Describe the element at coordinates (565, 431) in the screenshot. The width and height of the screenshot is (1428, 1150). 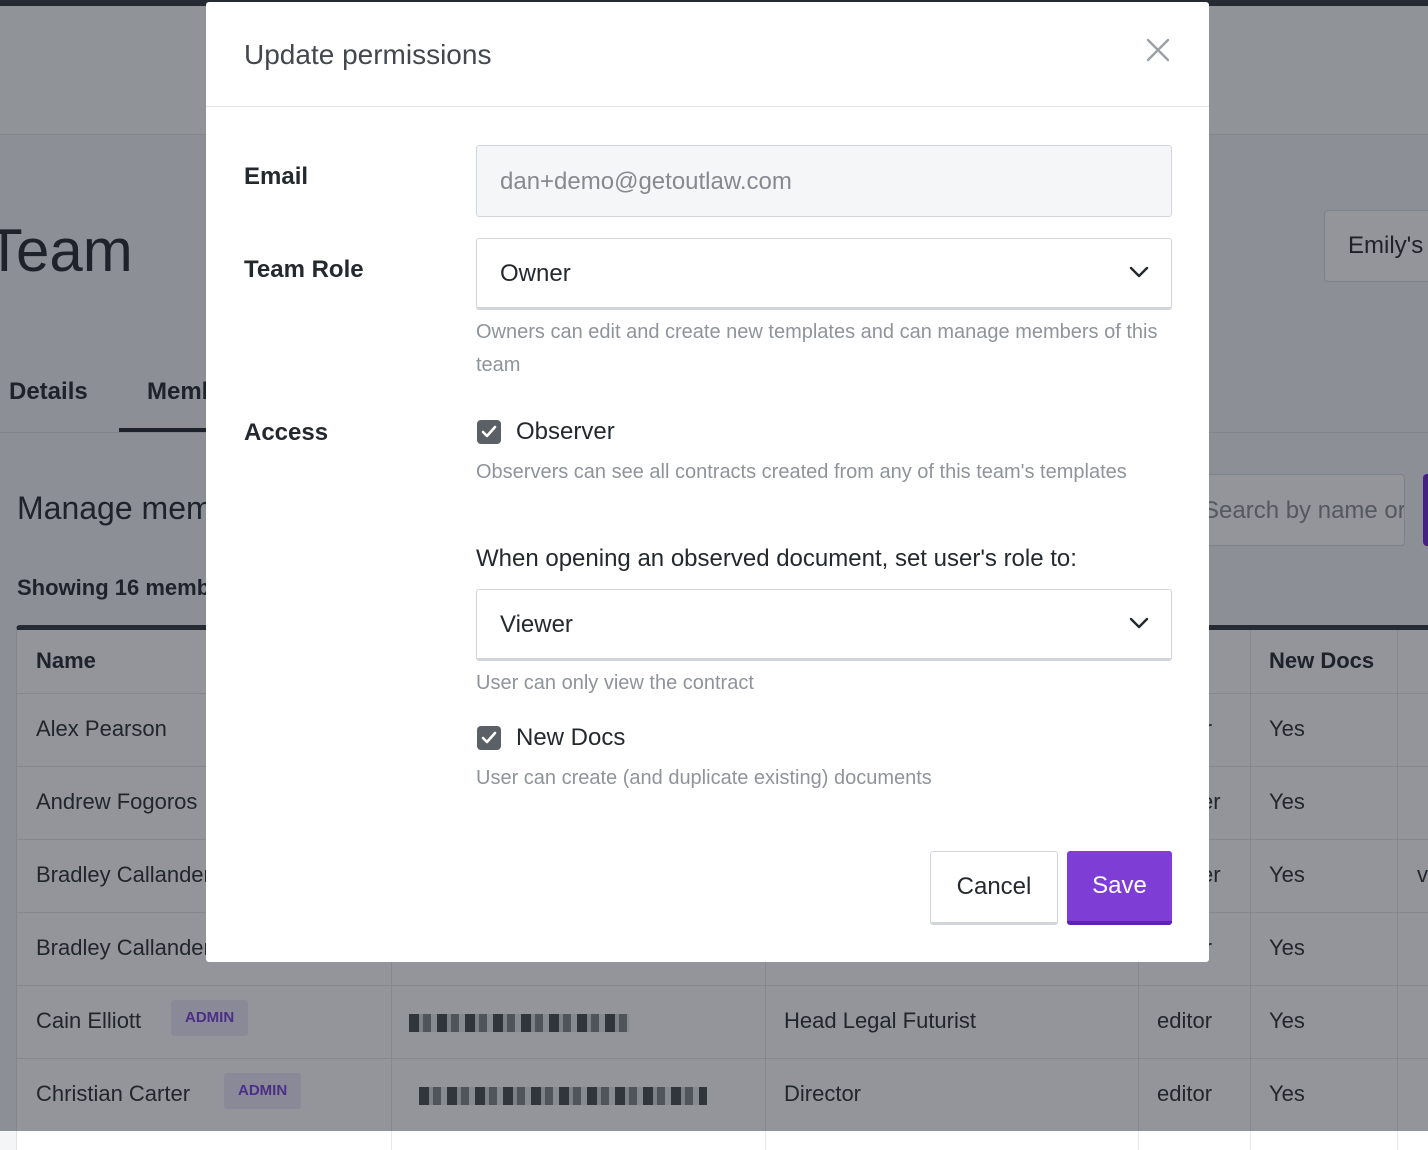
I see `observer-label: Observer` at that location.